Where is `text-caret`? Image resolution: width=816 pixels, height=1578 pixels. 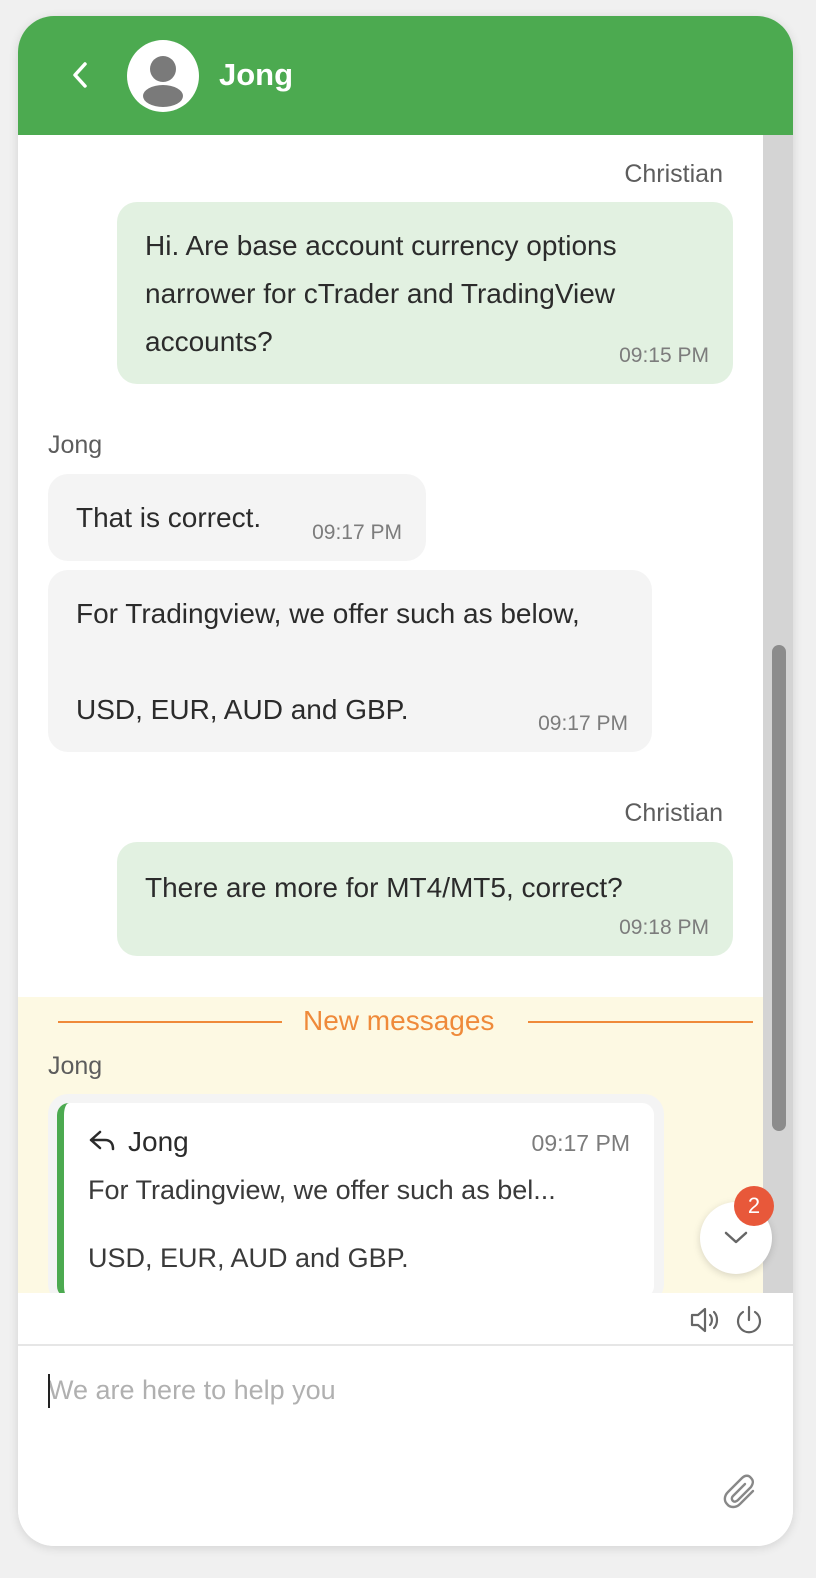
text-caret is located at coordinates (49, 1391).